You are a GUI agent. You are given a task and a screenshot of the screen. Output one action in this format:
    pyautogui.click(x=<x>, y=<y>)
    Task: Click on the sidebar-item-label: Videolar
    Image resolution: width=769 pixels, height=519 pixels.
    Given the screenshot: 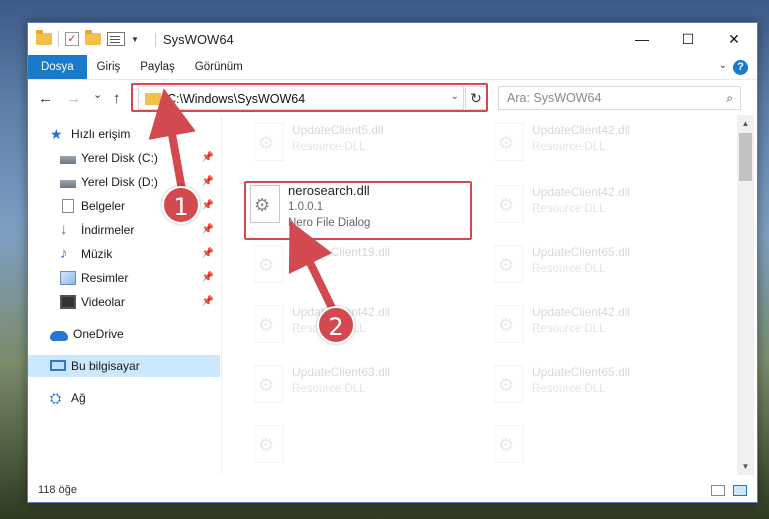 What is the action you would take?
    pyautogui.click(x=103, y=302)
    